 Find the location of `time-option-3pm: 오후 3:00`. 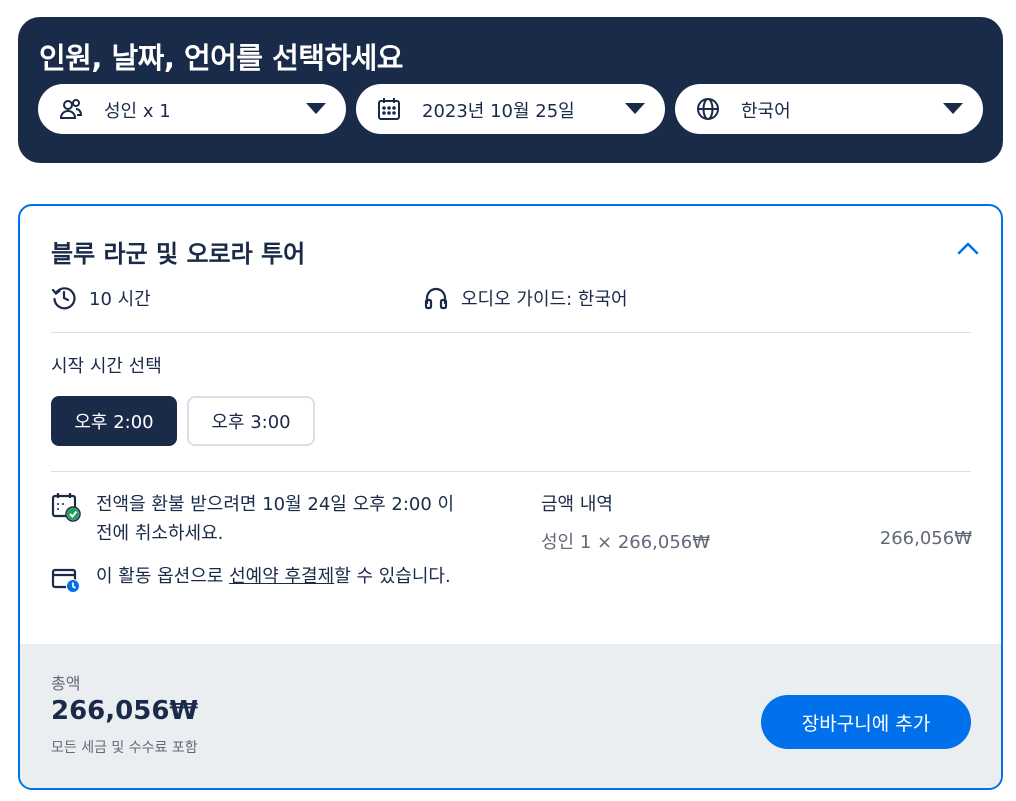

time-option-3pm: 오후 3:00 is located at coordinates (251, 421).